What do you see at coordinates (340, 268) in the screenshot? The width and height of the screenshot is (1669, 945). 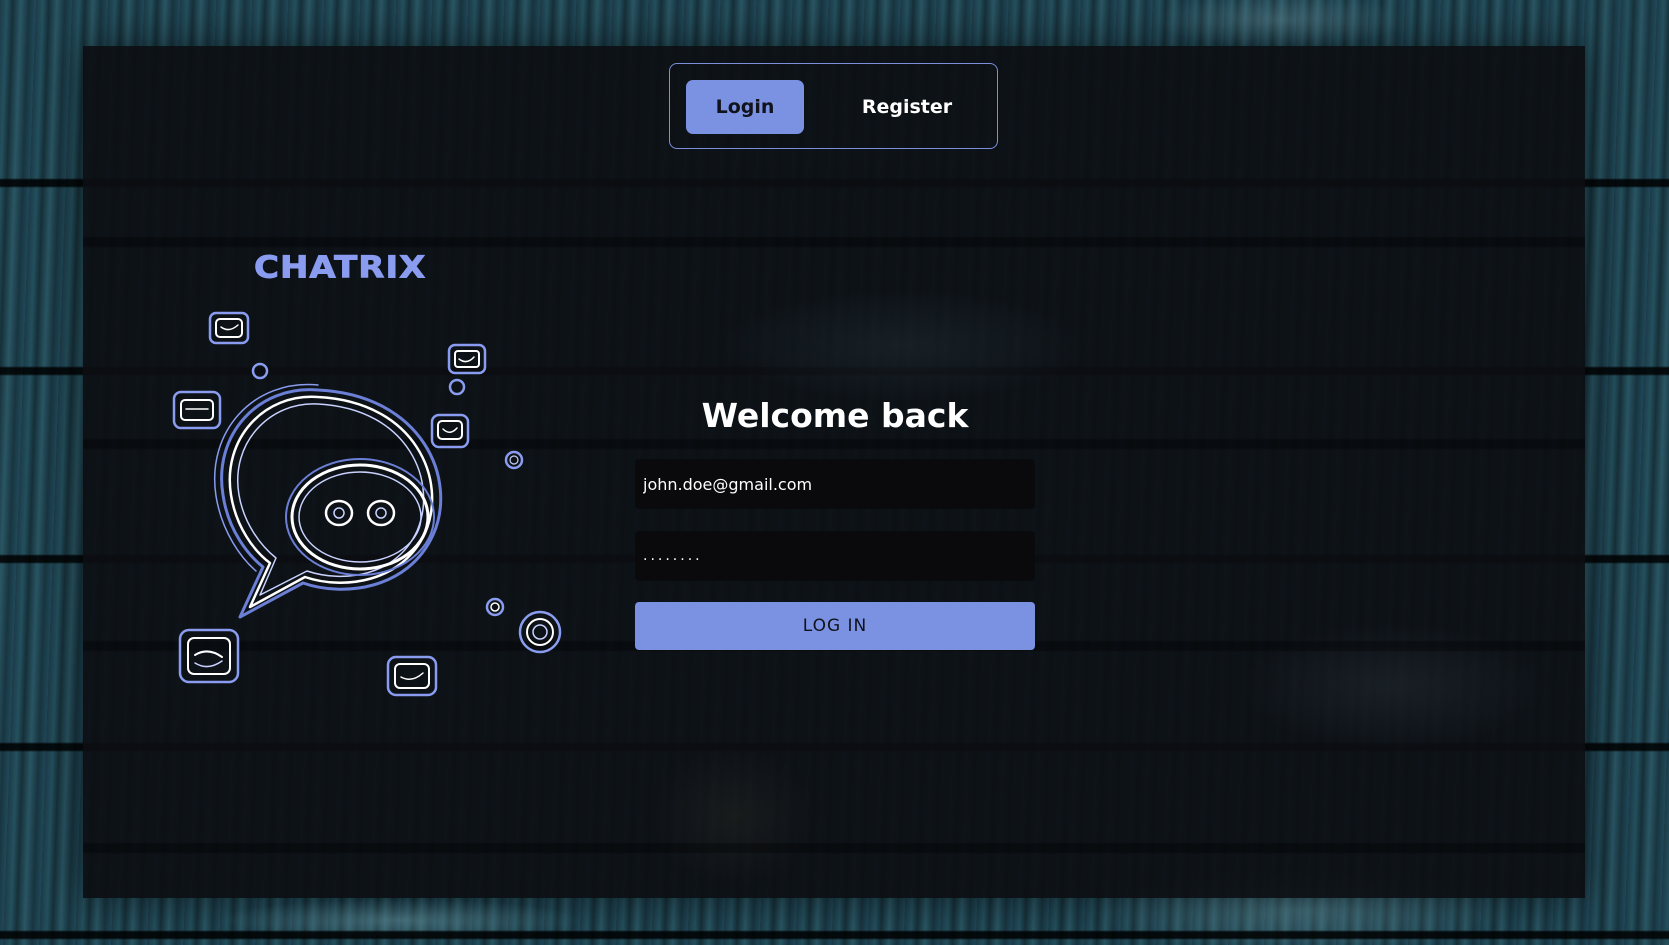 I see `brand-logo: CHATRIX` at bounding box center [340, 268].